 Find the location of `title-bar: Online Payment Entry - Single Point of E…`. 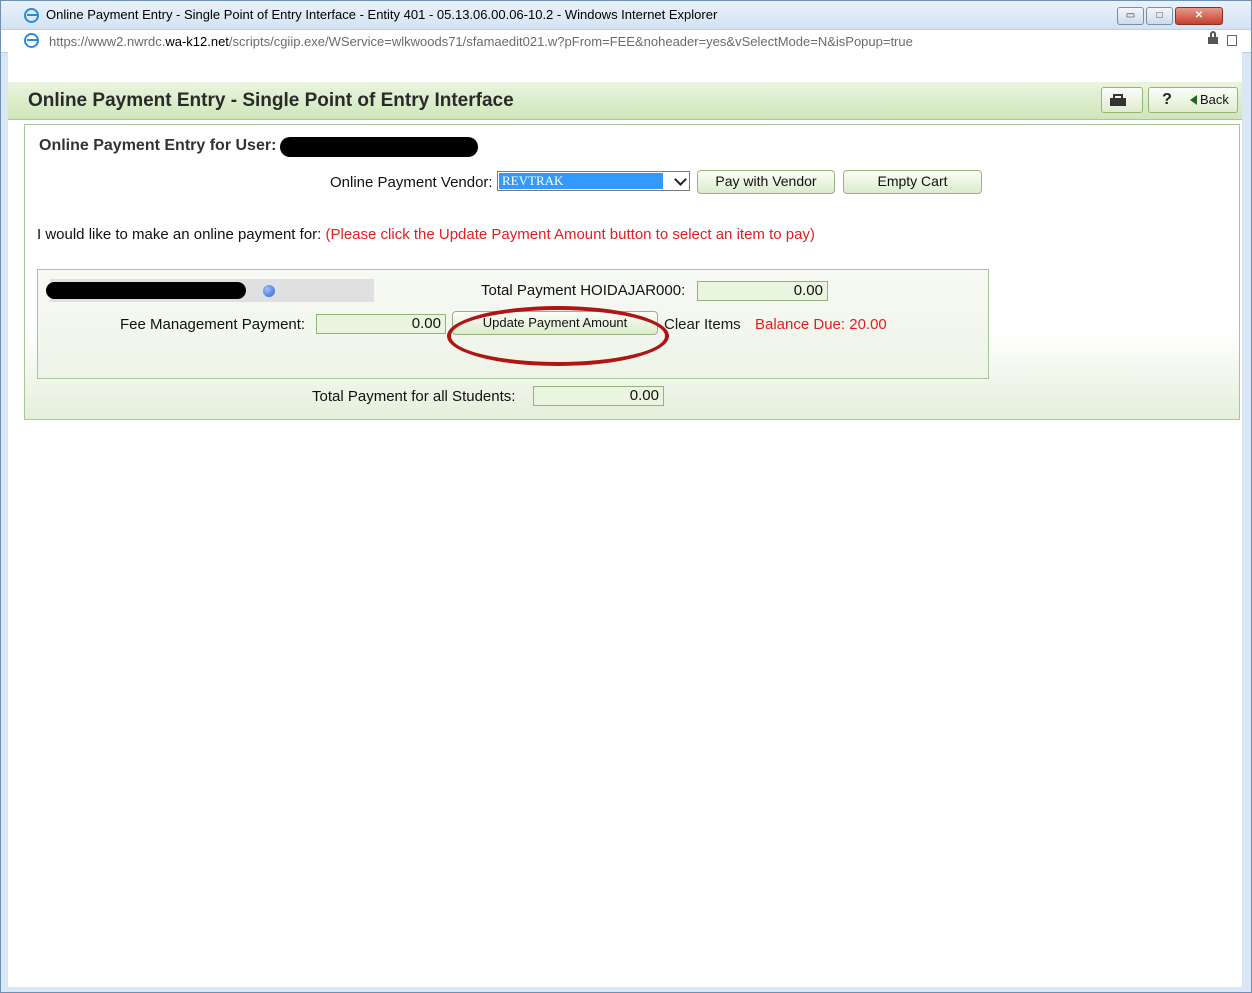

title-bar: Online Payment Entry - Single Point of E… is located at coordinates (626, 15).